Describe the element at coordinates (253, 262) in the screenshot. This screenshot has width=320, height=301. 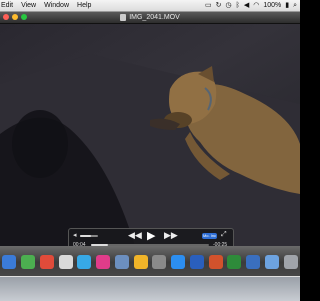
I see `quicktime-icon` at that location.